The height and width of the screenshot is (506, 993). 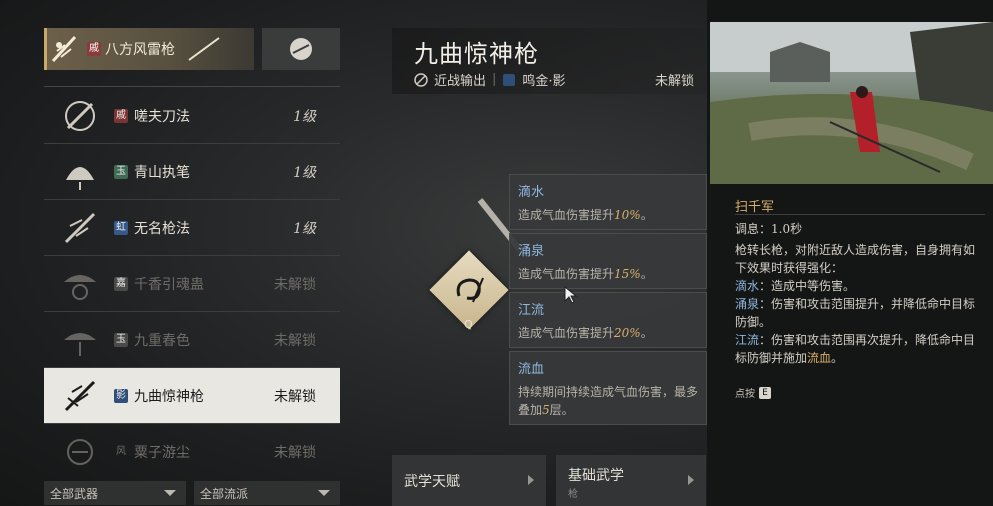 I want to click on list-item: 虹 无名枪法 1级, so click(x=192, y=228).